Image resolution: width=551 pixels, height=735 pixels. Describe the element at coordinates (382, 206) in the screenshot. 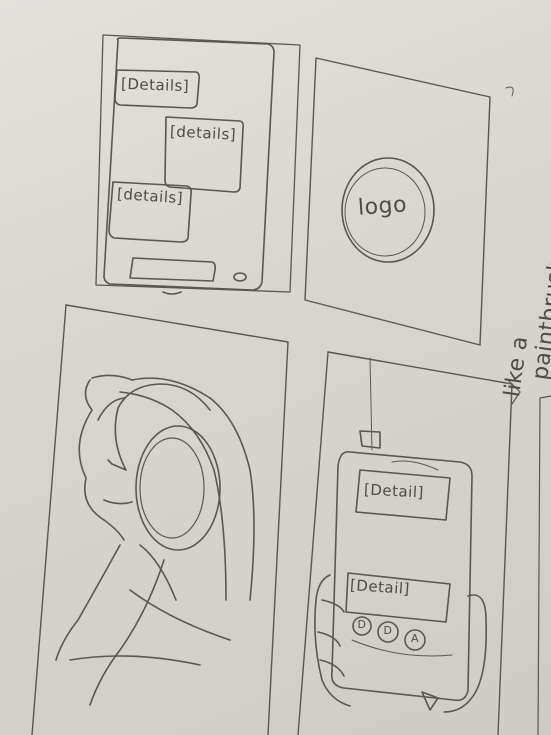

I see `logo-text: logo` at that location.